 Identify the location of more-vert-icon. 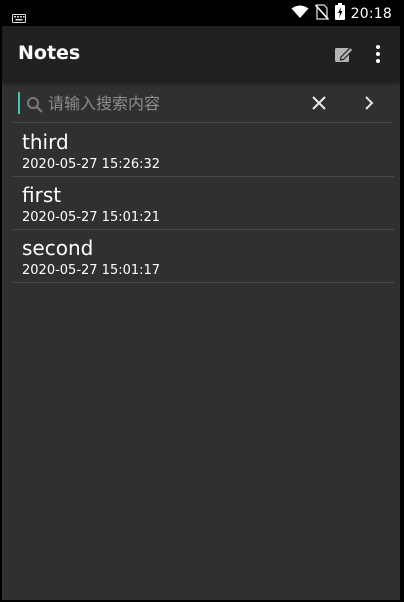
(378, 54).